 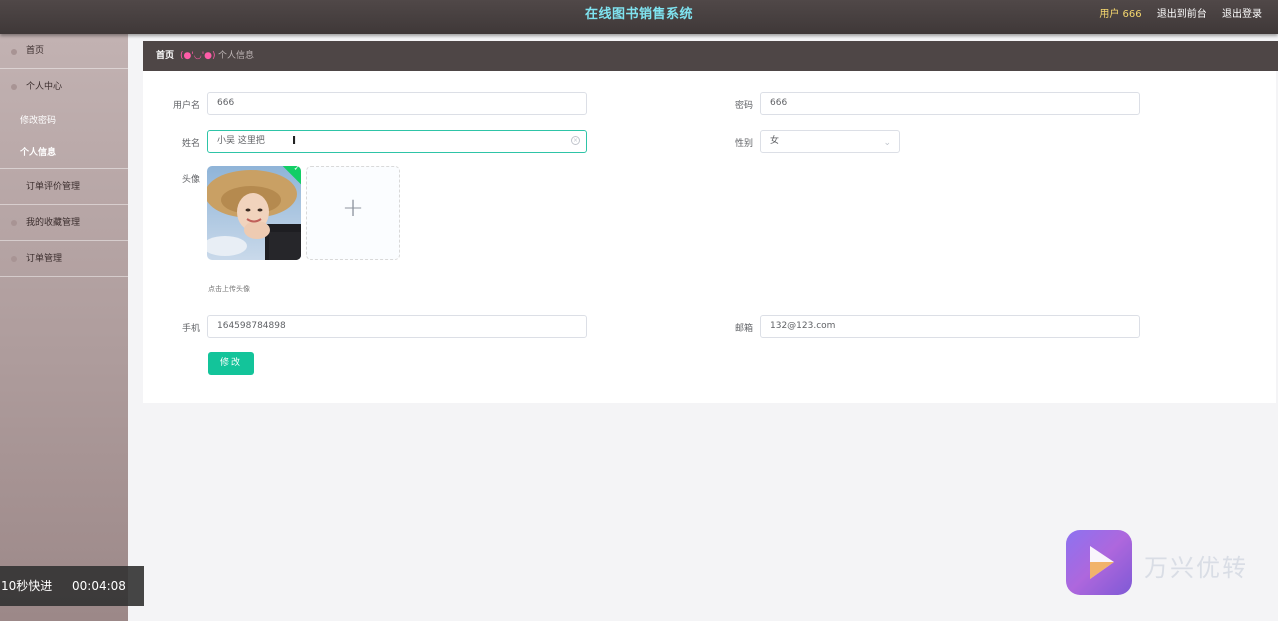 I want to click on app-title: 在线图书销售系统, so click(x=638, y=14).